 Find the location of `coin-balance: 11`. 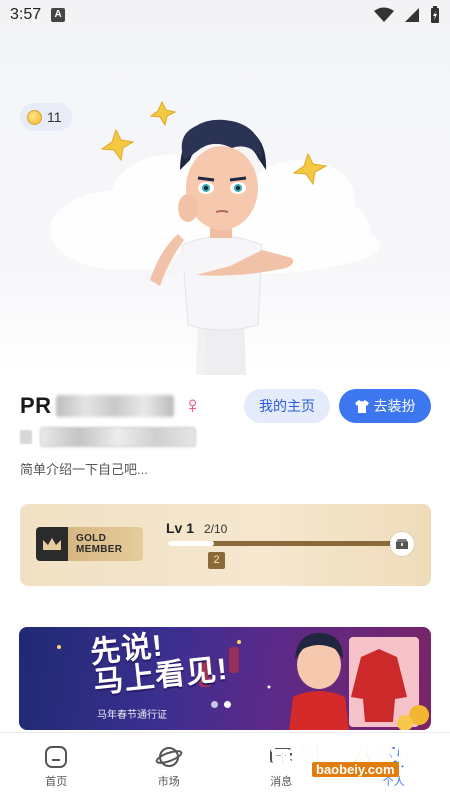

coin-balance: 11 is located at coordinates (46, 117).